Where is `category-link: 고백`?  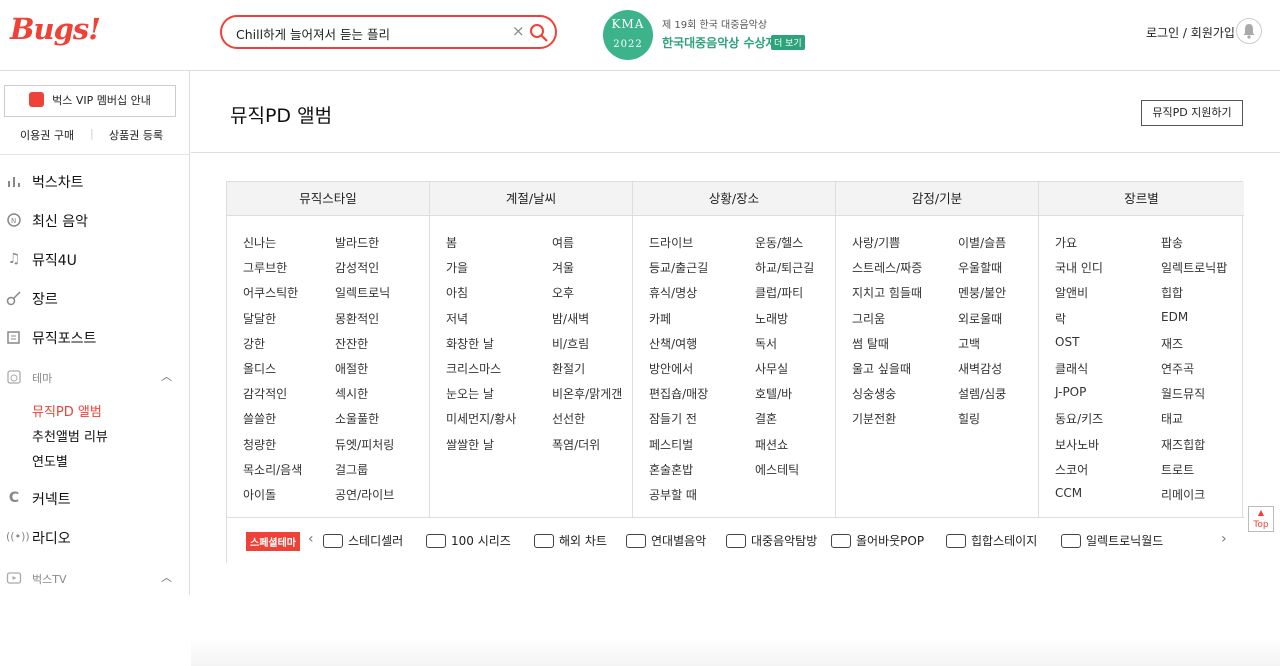
category-link: 고백 is located at coordinates (969, 343).